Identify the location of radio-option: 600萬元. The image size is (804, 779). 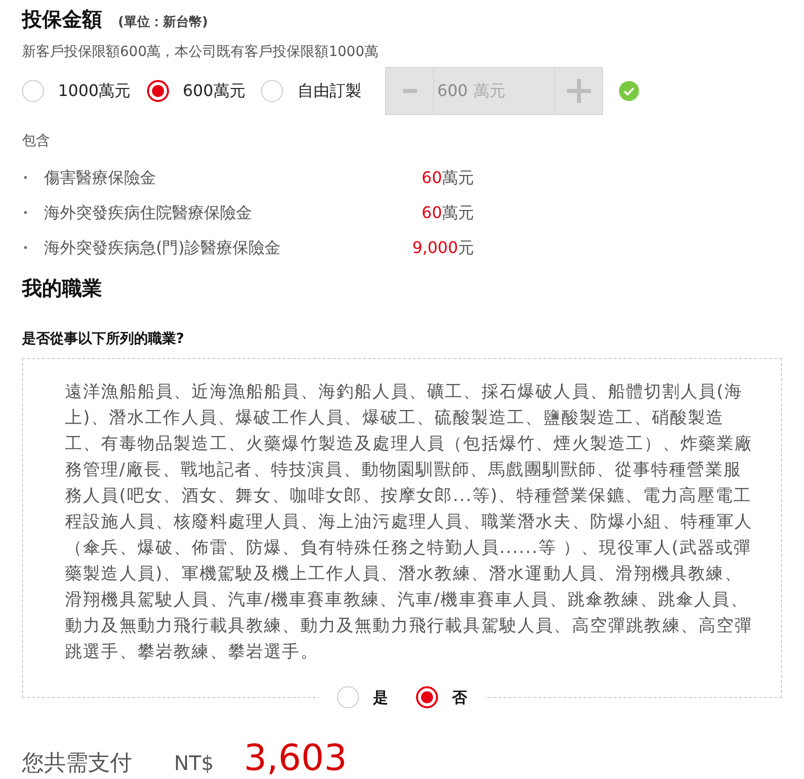
(196, 91).